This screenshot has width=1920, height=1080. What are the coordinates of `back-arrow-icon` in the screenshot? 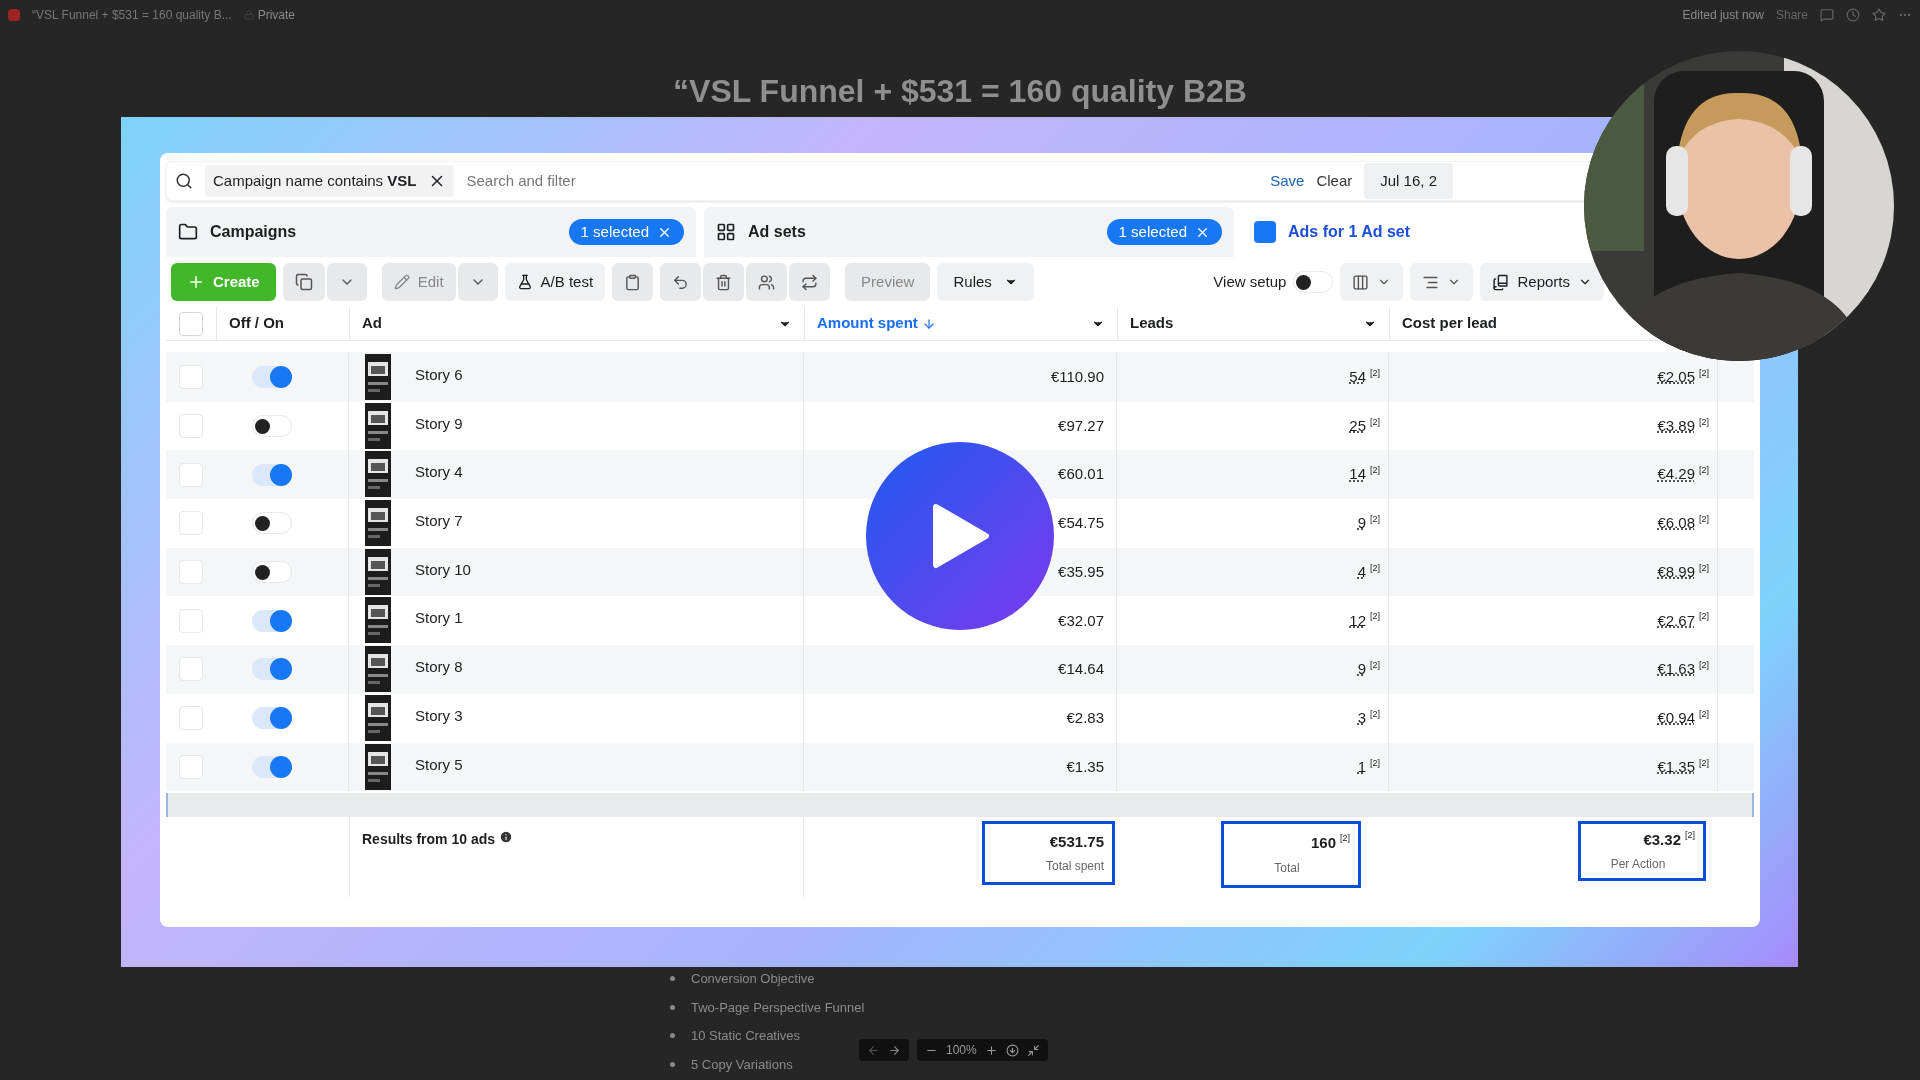 It's located at (873, 1050).